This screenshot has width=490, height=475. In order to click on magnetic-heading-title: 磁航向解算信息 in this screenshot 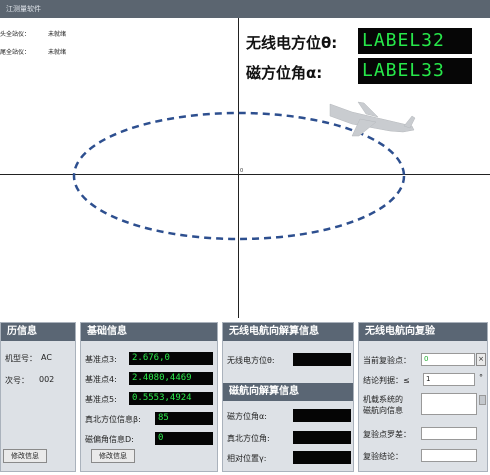, I will do `click(288, 392)`.